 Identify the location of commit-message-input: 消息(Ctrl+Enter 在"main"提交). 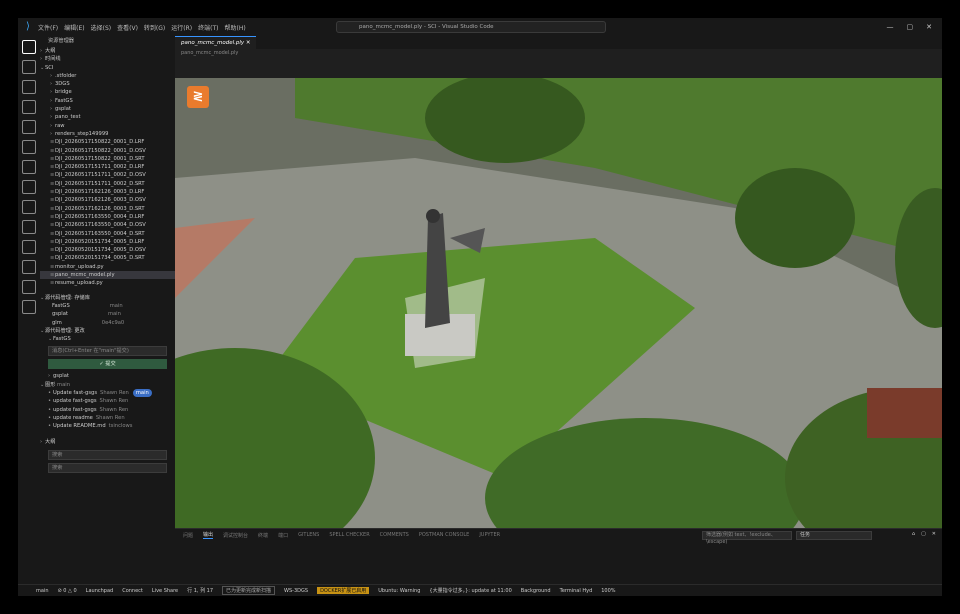
(107, 351).